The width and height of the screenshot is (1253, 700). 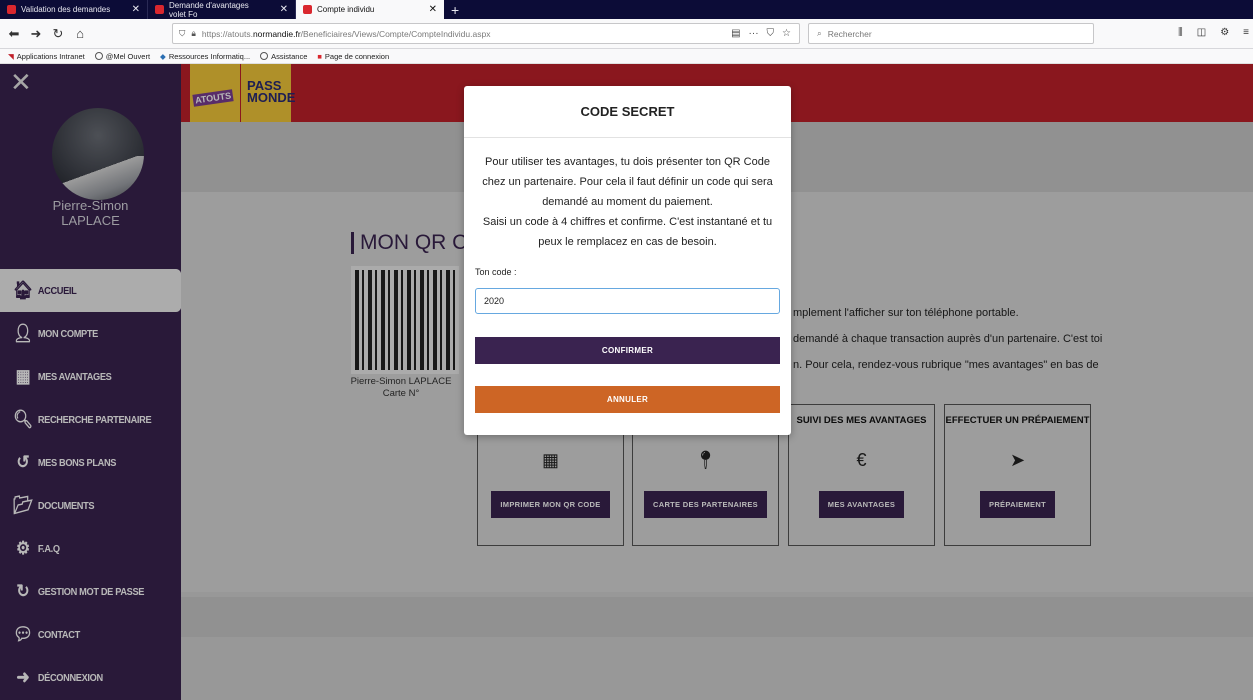 I want to click on search-placeholder: Rechercher, so click(x=849, y=33).